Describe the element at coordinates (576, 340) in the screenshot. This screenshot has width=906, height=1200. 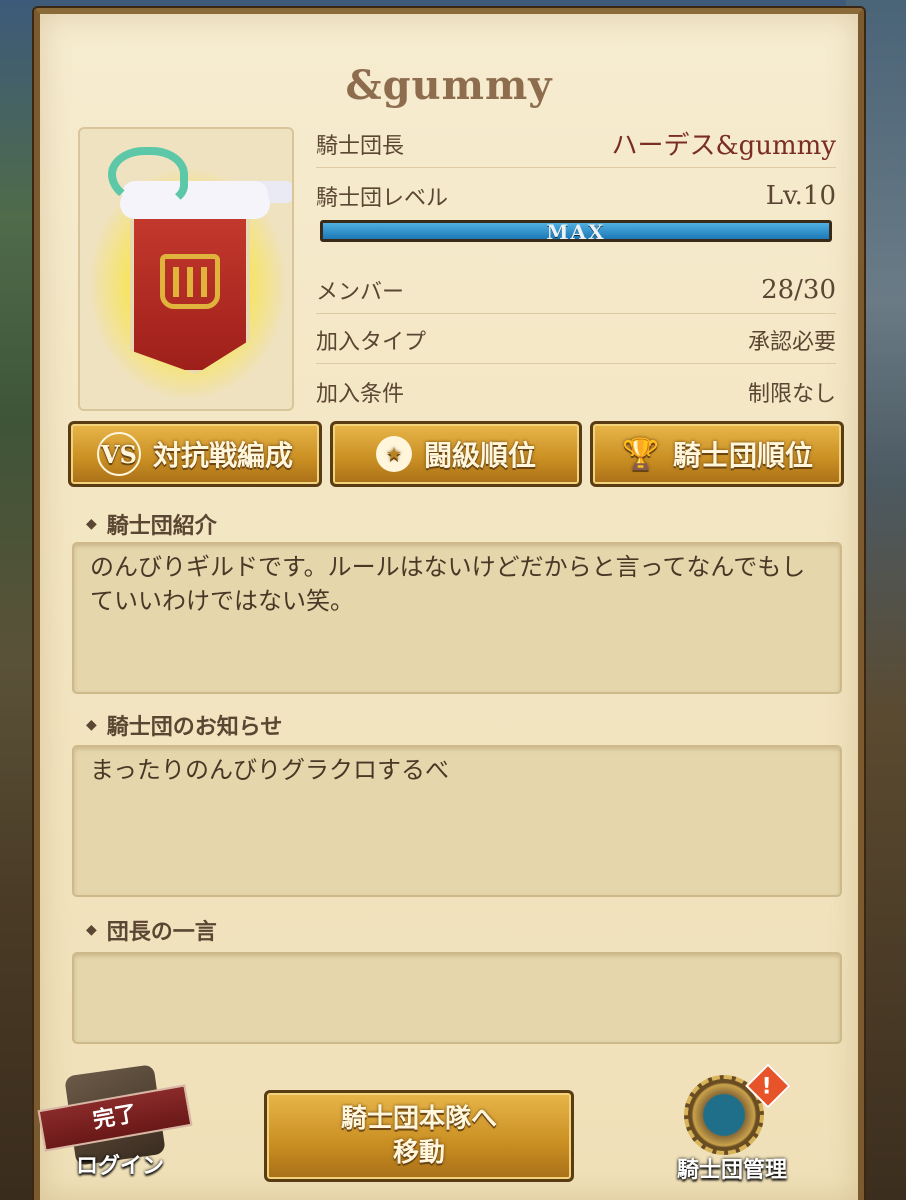
I see `info-row-join-type: 加入タイプ 承認必要` at that location.